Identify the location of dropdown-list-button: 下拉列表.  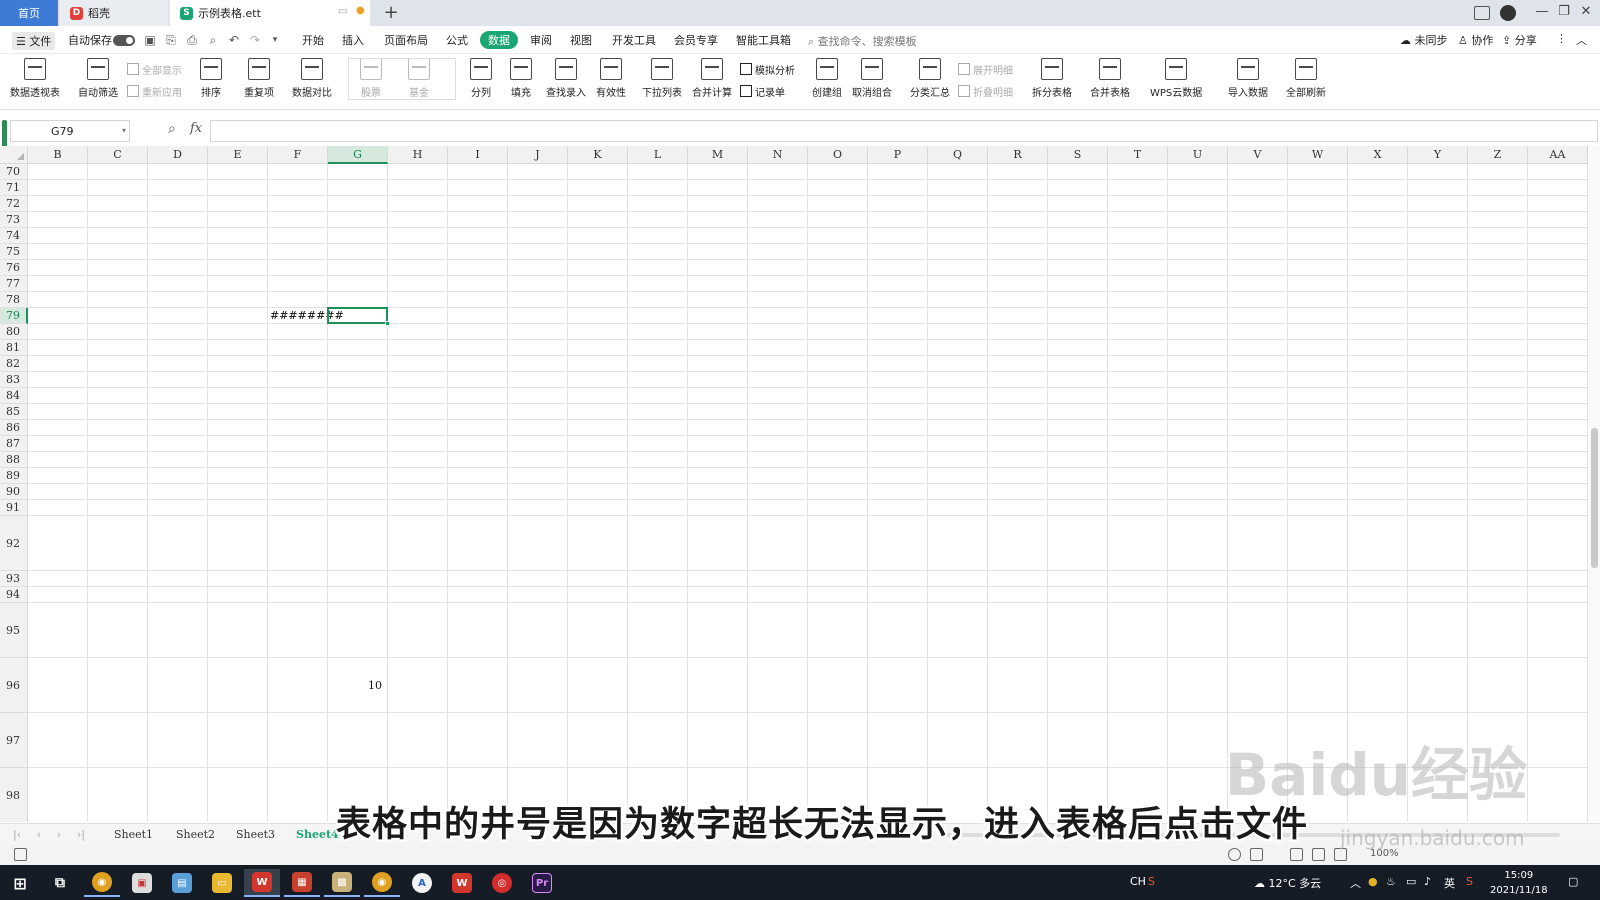
(662, 78).